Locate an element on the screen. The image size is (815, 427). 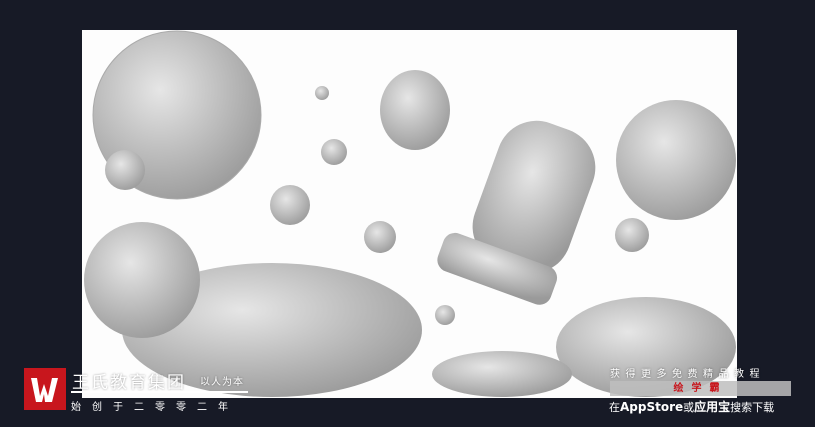
brand-since: 始创于二零零二年 is located at coordinates (155, 407).